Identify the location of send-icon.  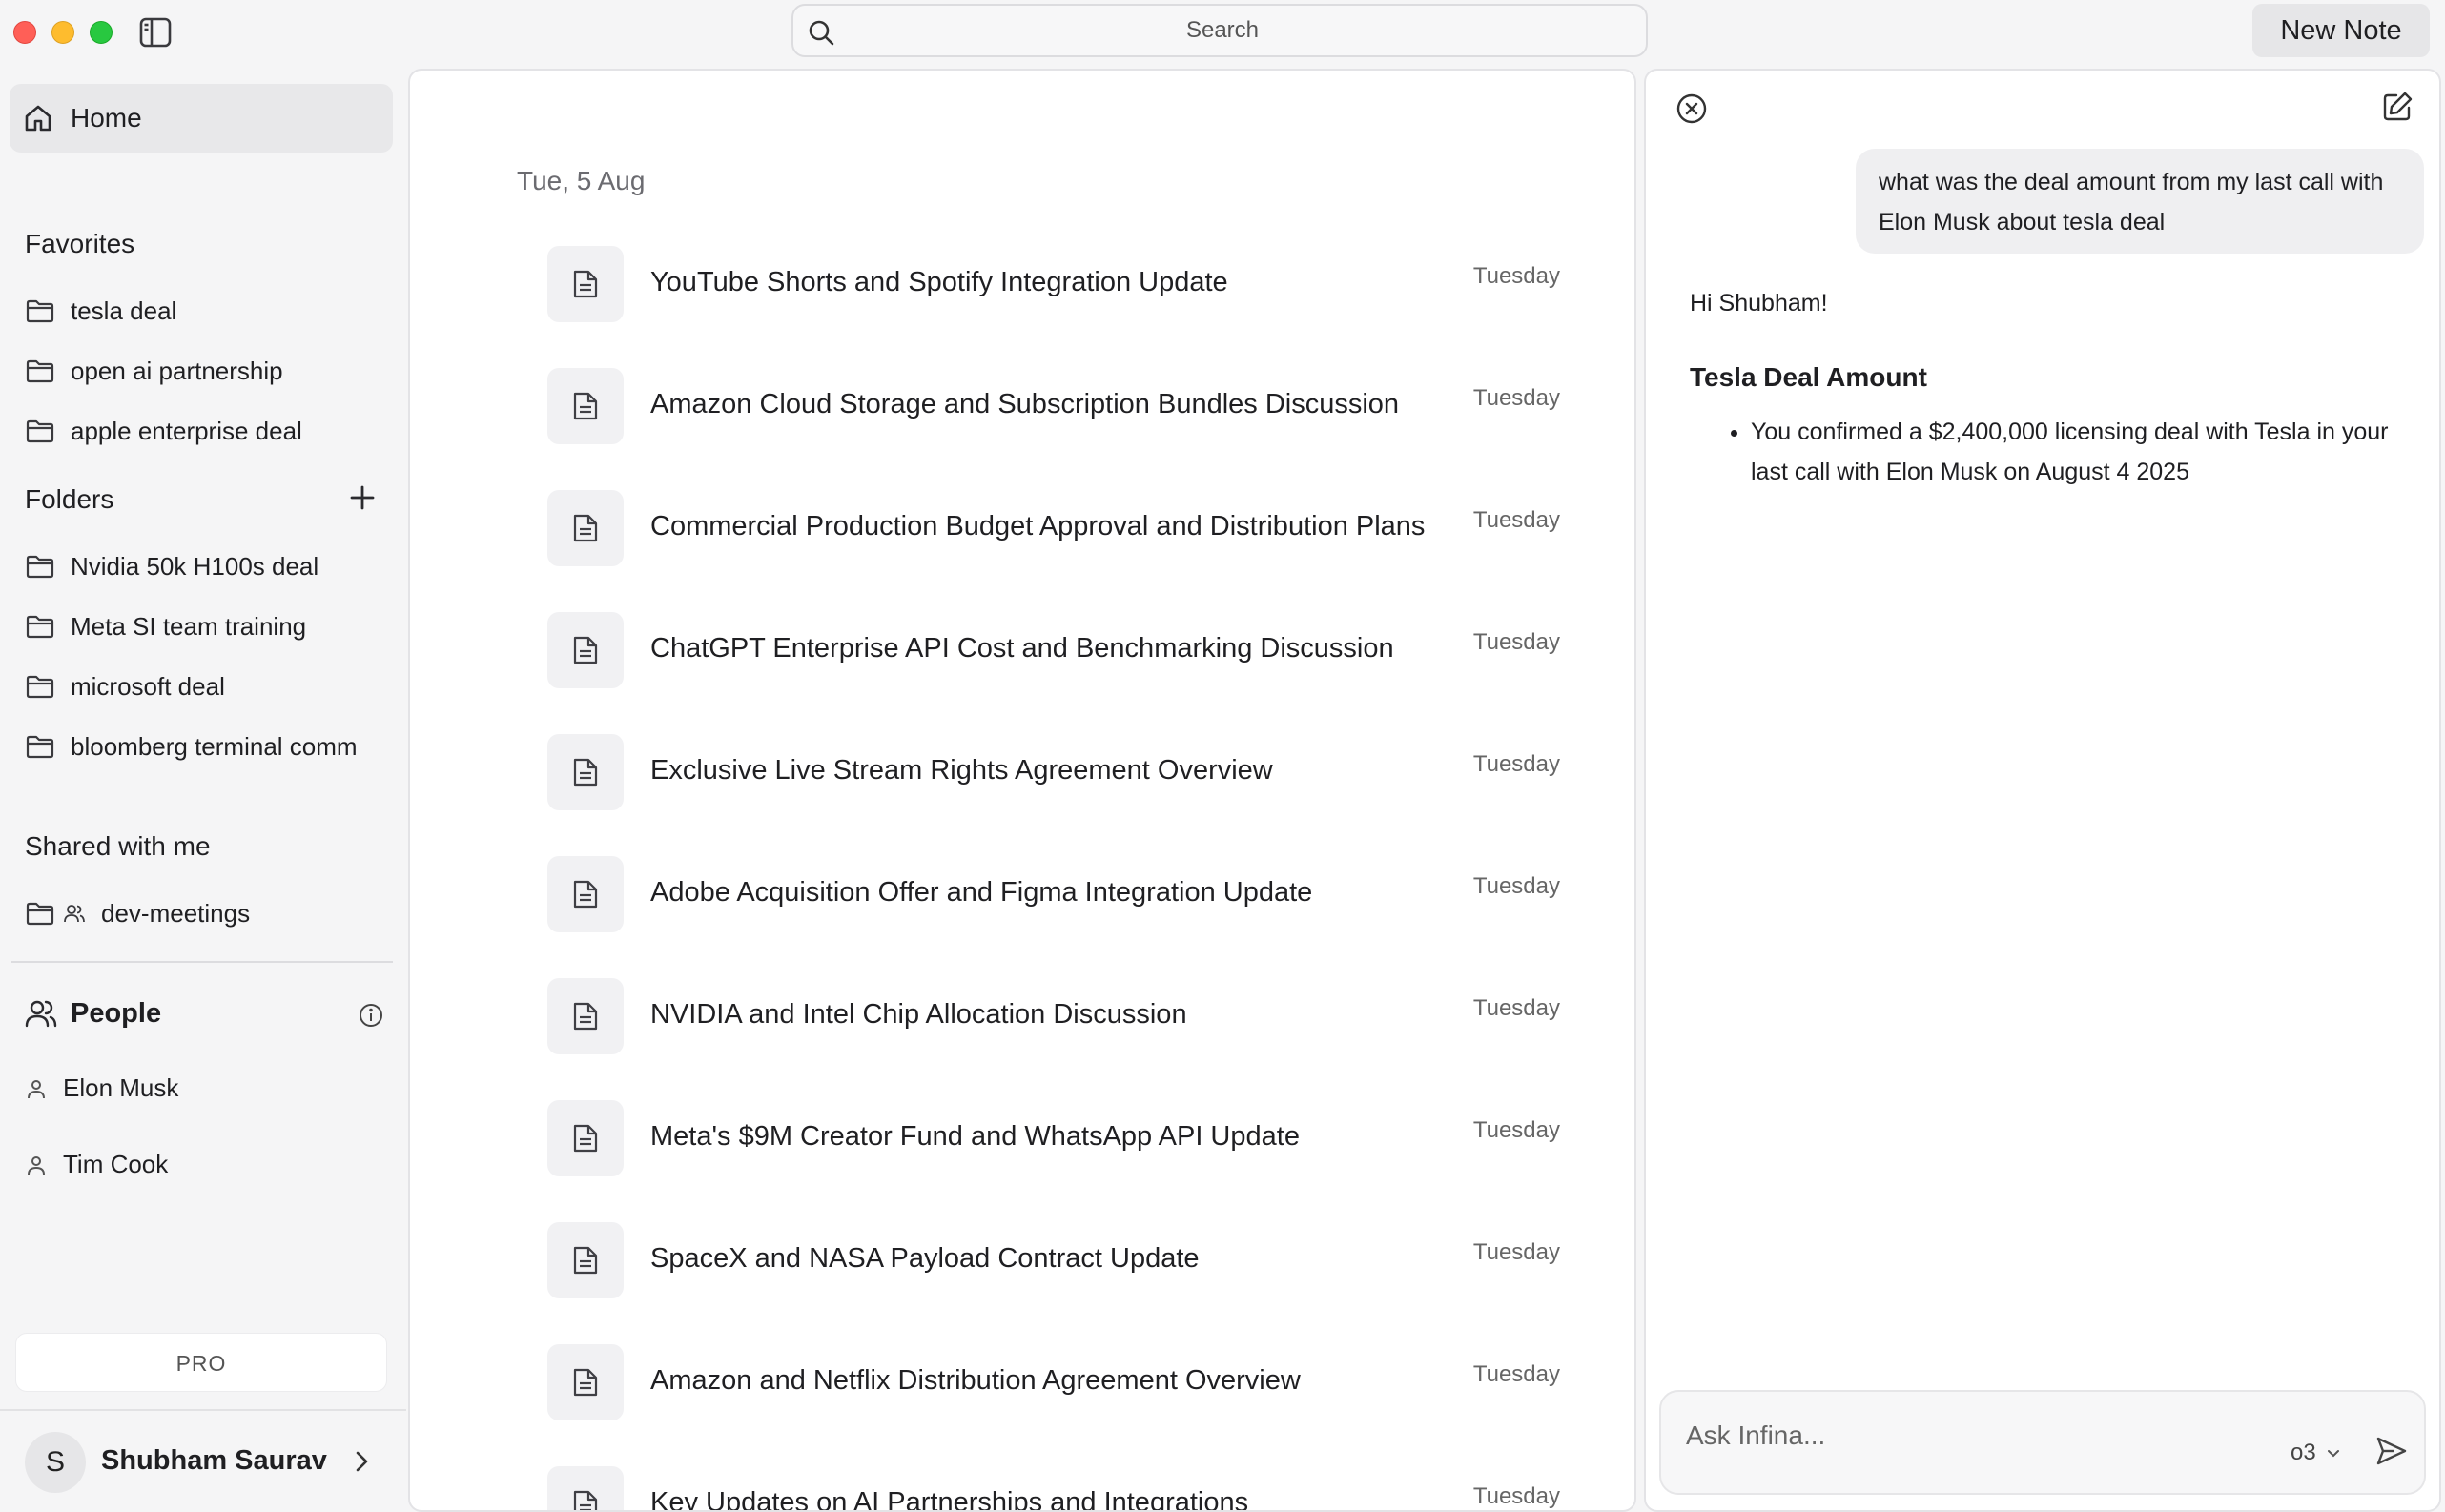
(2391, 1451).